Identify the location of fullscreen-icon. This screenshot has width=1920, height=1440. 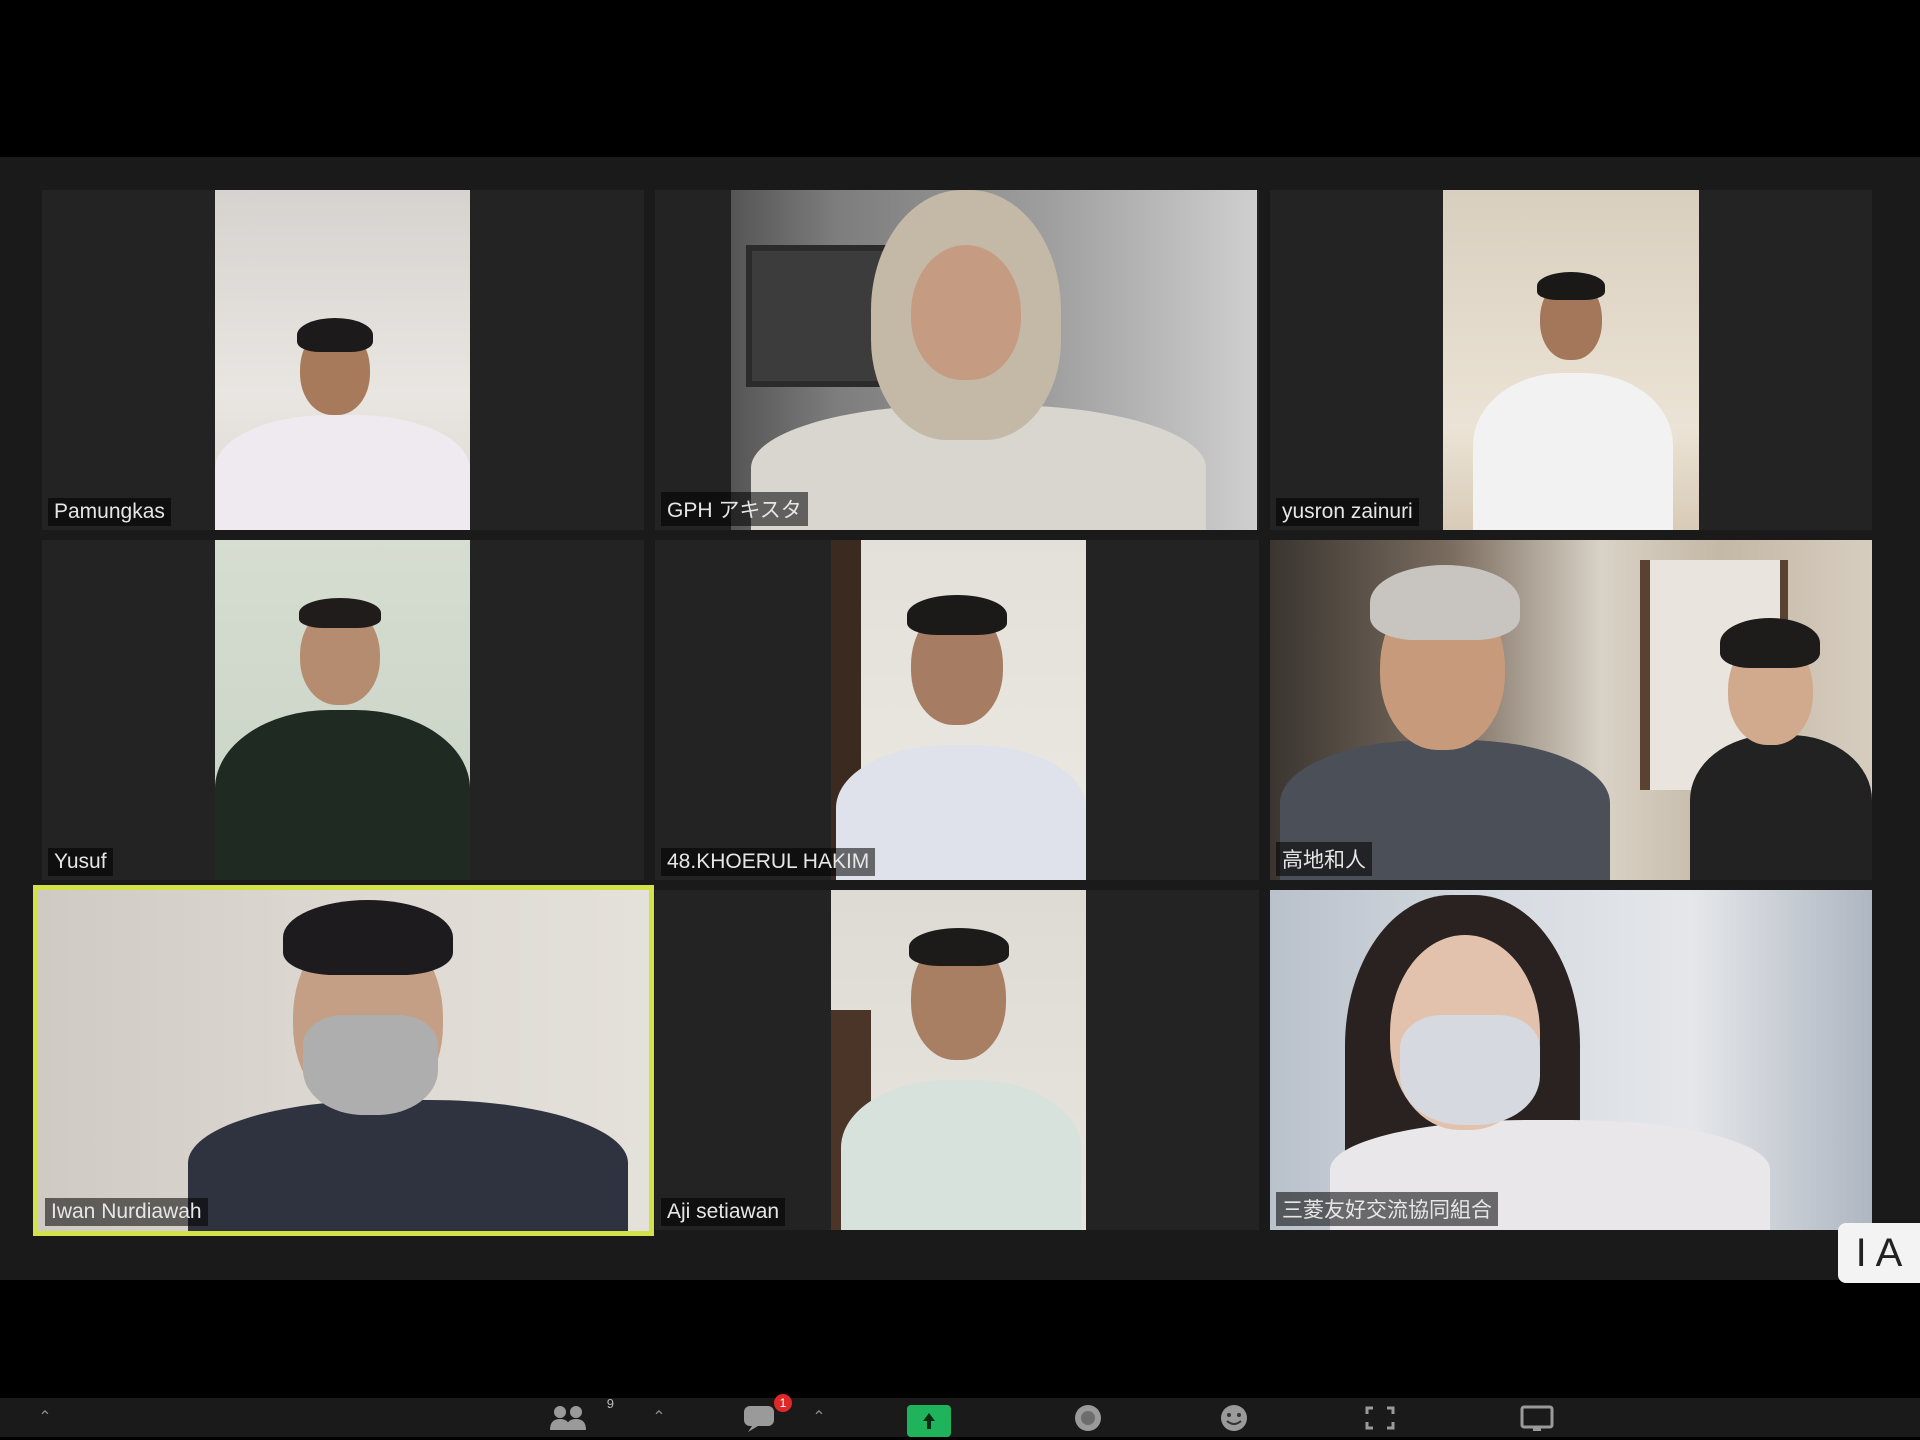
(1380, 1418).